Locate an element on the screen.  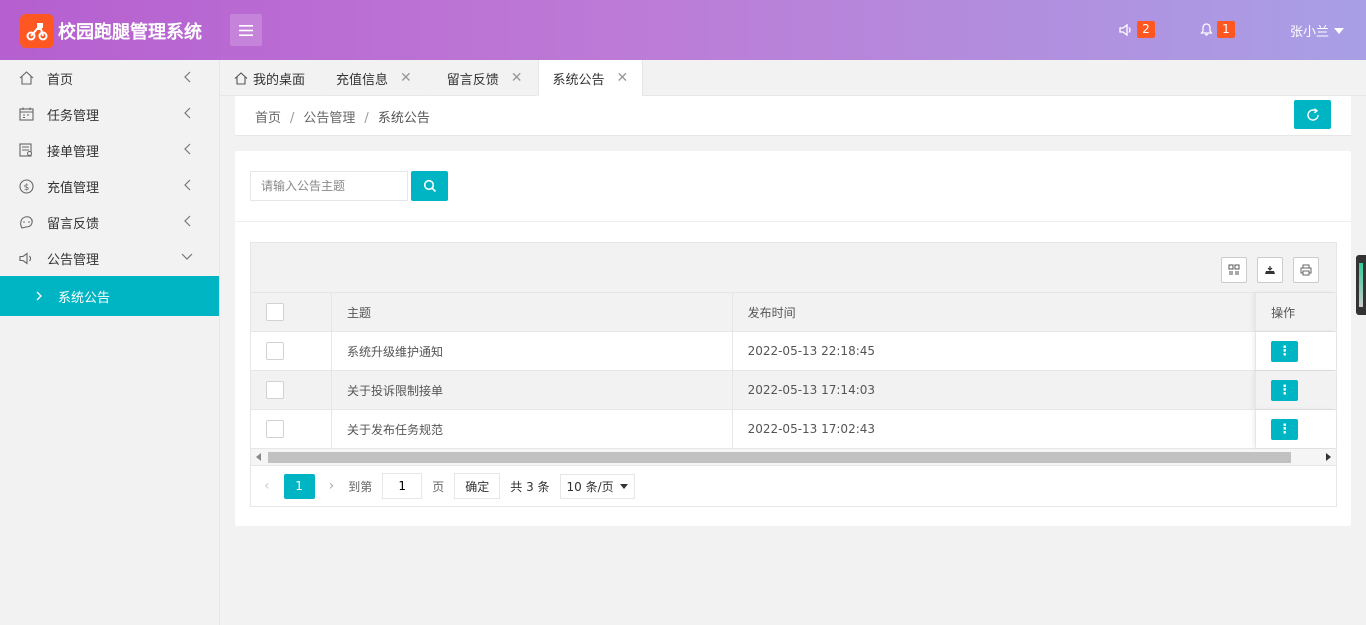
sidebar-item-announcements: 公告管理 is located at coordinates (109, 258).